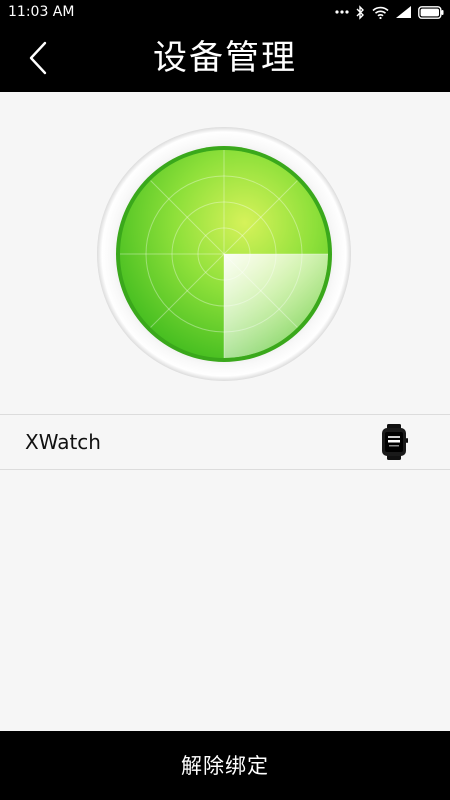 The height and width of the screenshot is (800, 450). I want to click on device-name: XWatch, so click(63, 442).